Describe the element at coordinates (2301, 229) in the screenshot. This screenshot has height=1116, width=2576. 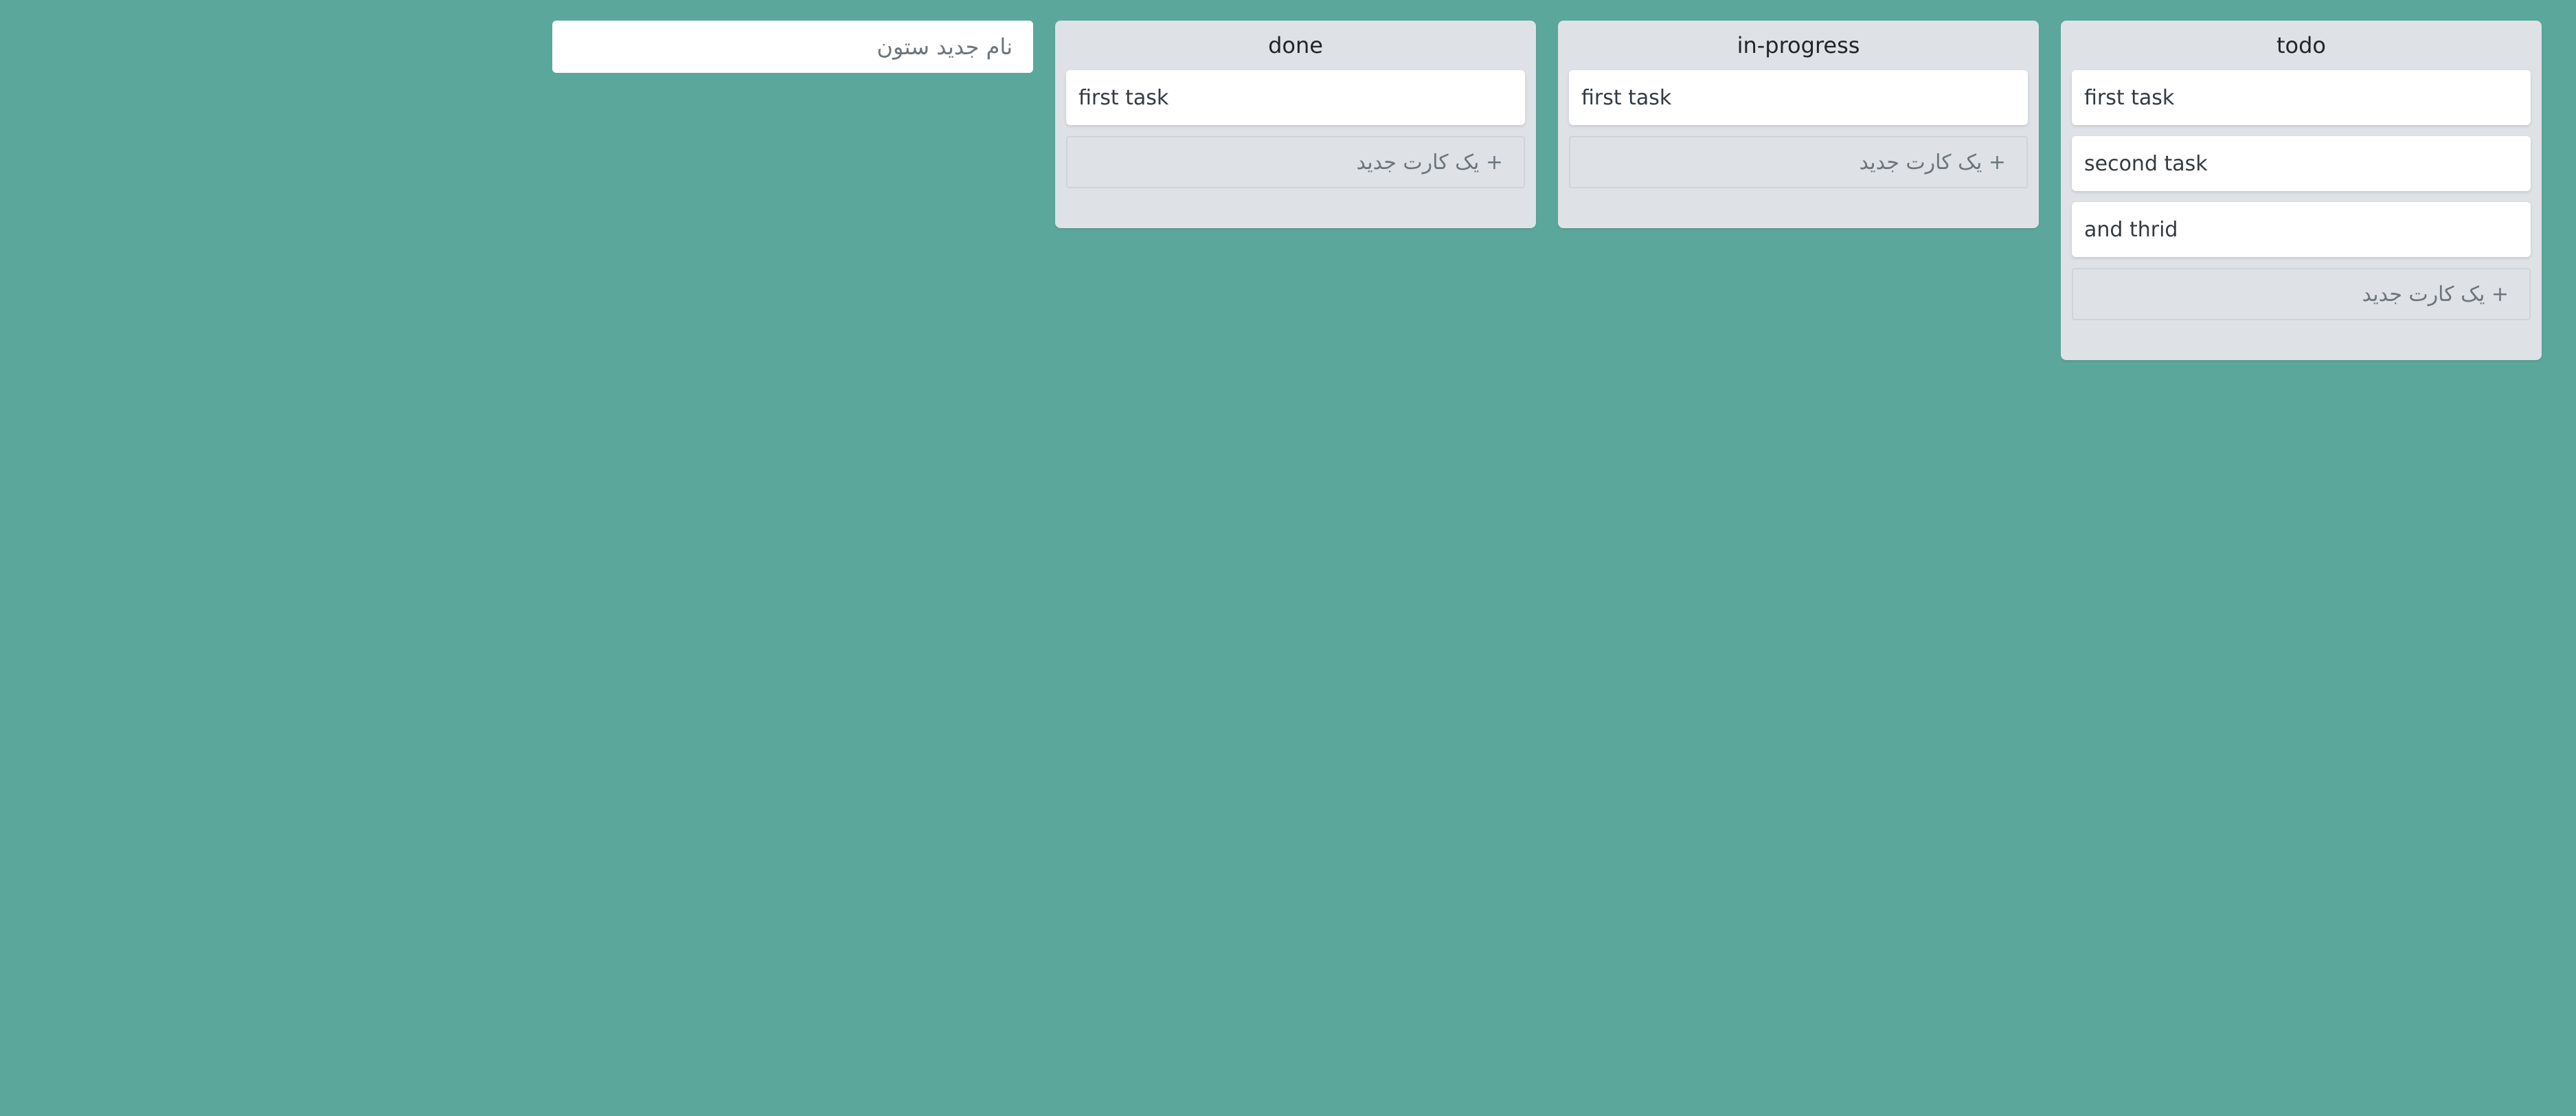
I see `card: and thrid` at that location.